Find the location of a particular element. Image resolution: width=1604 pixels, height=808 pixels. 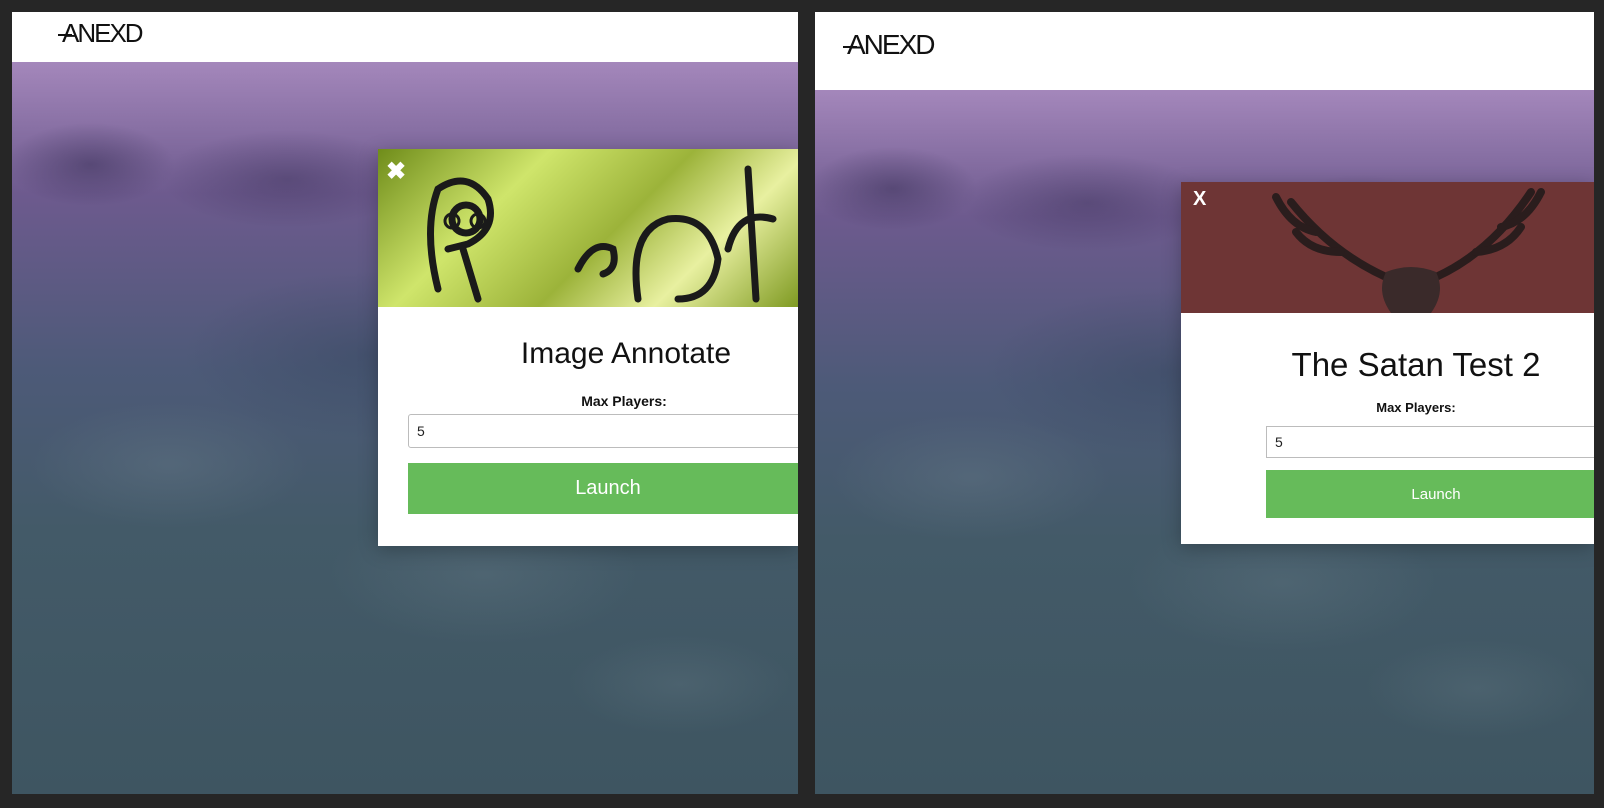

game-cover-image: ✖ is located at coordinates (588, 228).